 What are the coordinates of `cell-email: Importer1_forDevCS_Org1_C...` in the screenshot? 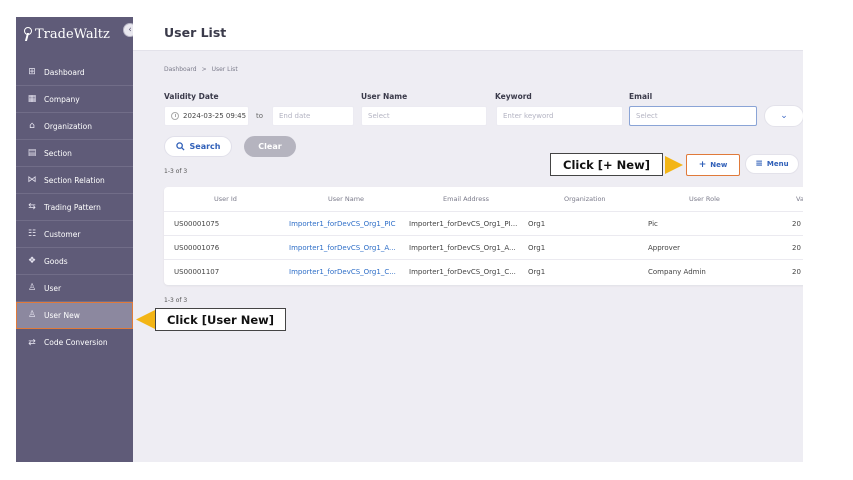 It's located at (462, 272).